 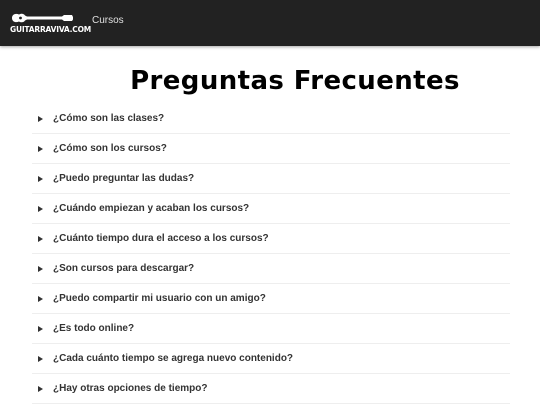 I want to click on logo-text: GUITARRAVIVA.COM, so click(x=51, y=29).